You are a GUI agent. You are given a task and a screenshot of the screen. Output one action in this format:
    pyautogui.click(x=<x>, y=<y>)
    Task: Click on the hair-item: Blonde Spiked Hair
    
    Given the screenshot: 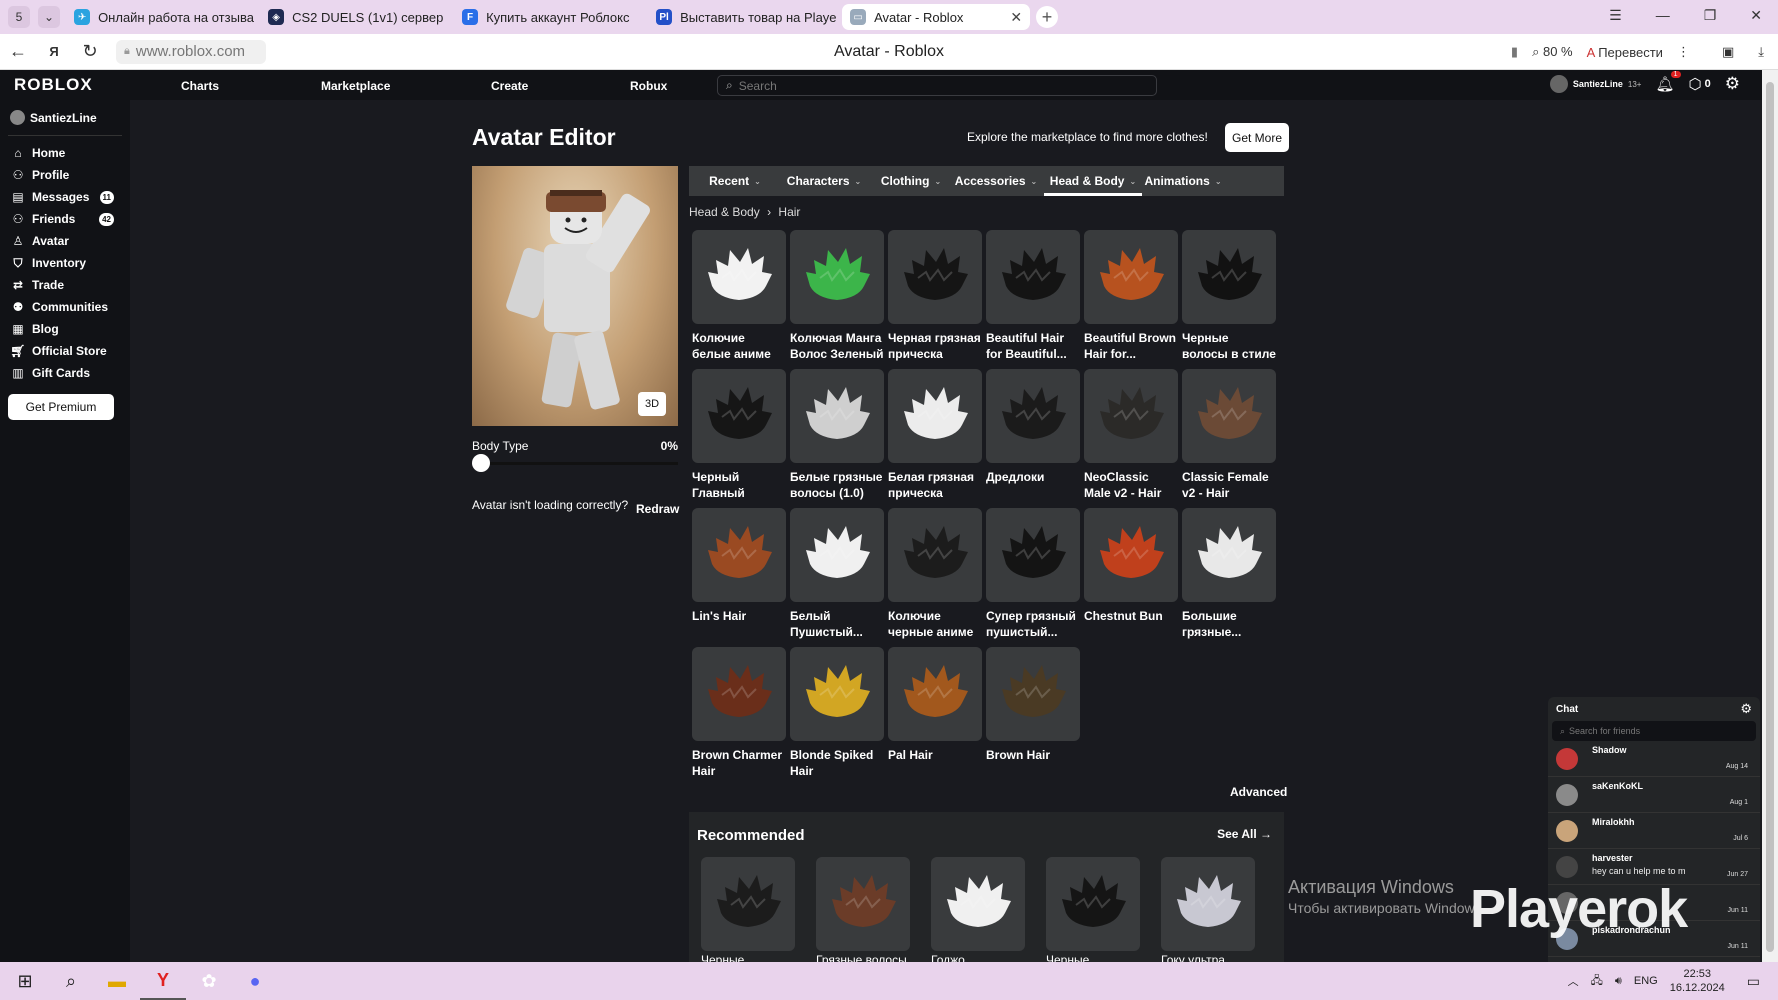 What is the action you would take?
    pyautogui.click(x=837, y=713)
    